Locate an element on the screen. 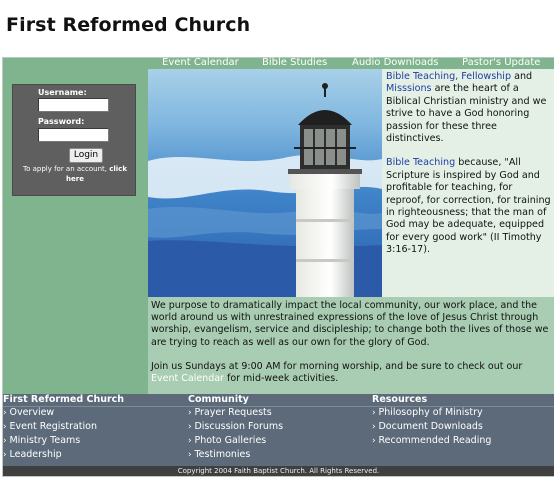 The image size is (556, 480). footer-link-philosophy: Philosophy of Ministry is located at coordinates (431, 413).